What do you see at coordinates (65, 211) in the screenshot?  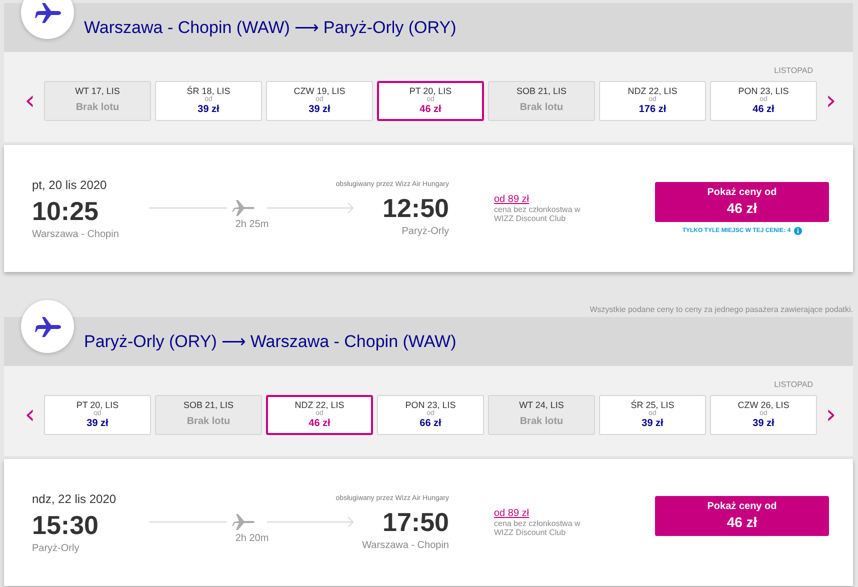 I see `departure-time: 10:25` at bounding box center [65, 211].